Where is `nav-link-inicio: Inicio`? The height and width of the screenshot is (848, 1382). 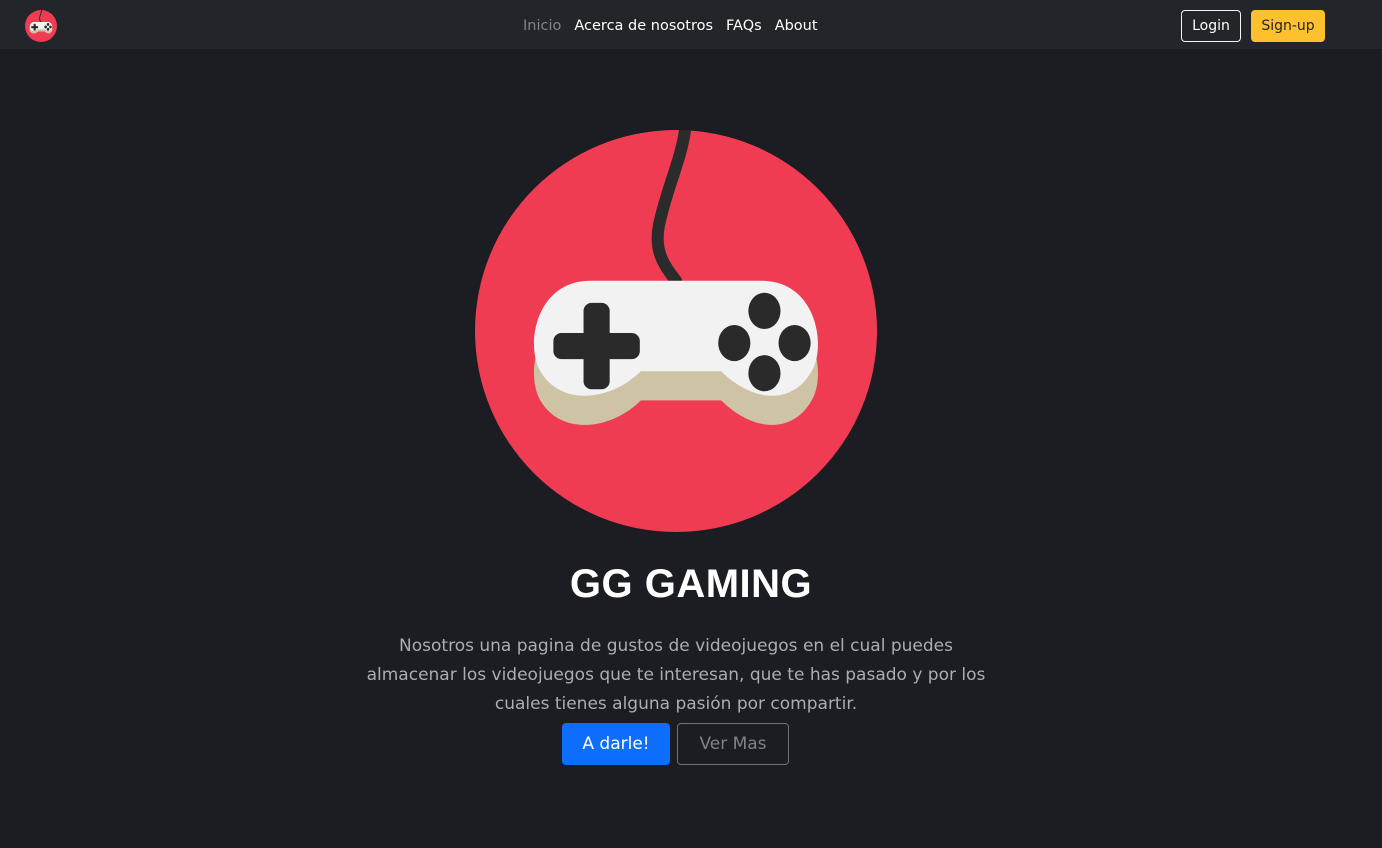
nav-link-inicio: Inicio is located at coordinates (542, 26).